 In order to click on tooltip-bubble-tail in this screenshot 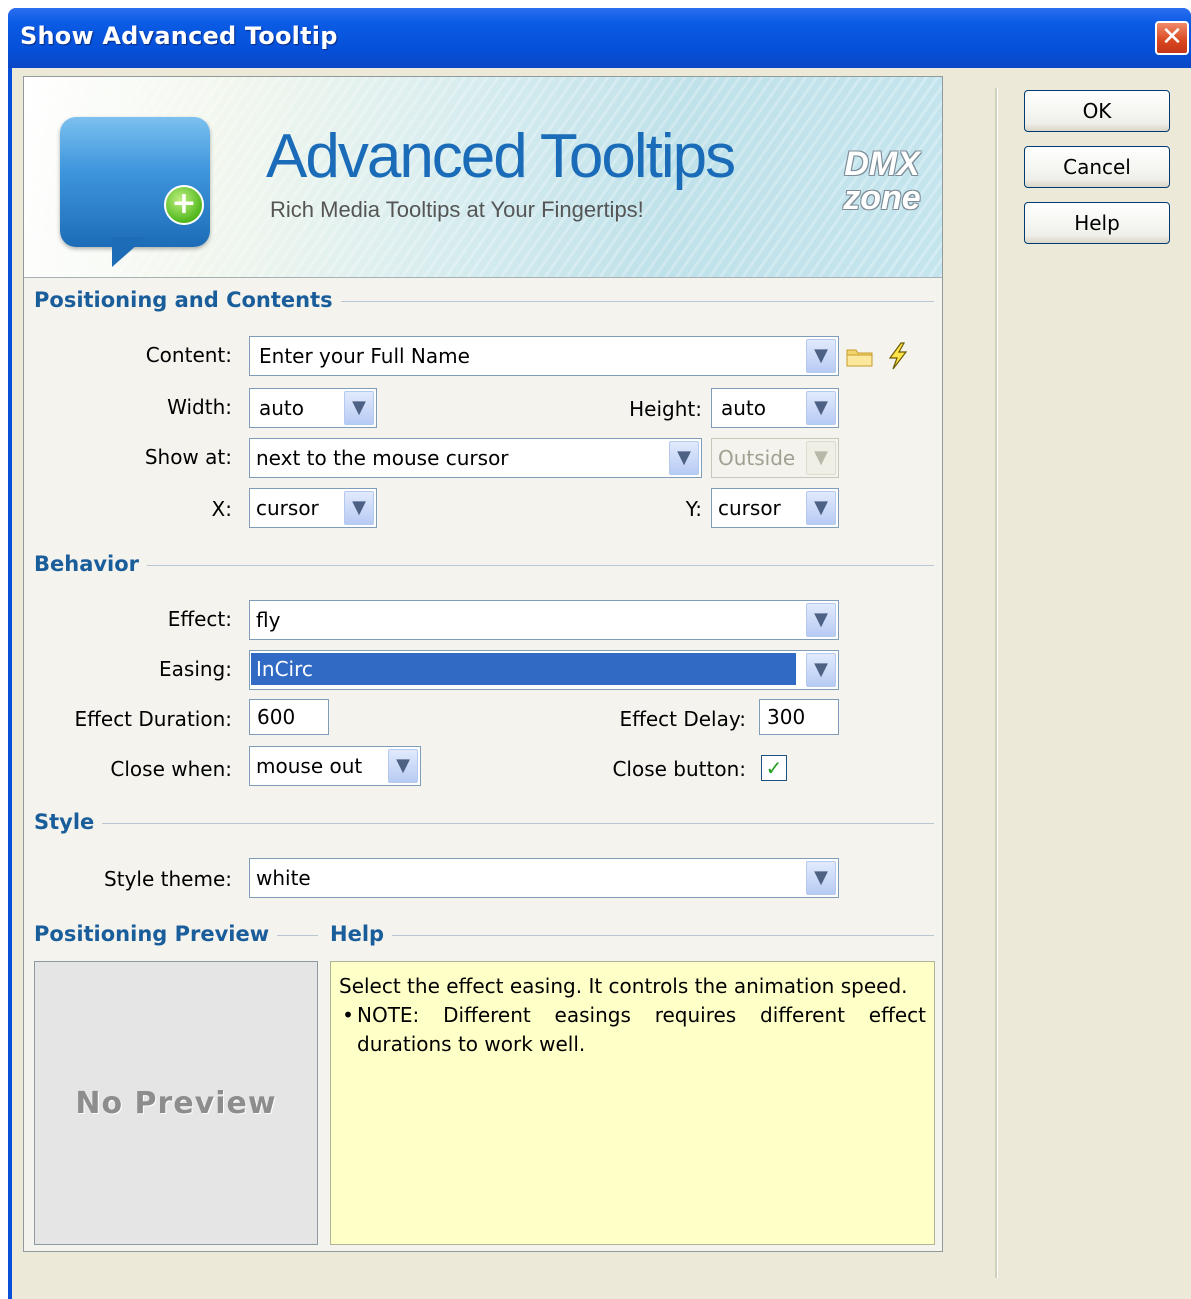, I will do `click(129, 252)`.